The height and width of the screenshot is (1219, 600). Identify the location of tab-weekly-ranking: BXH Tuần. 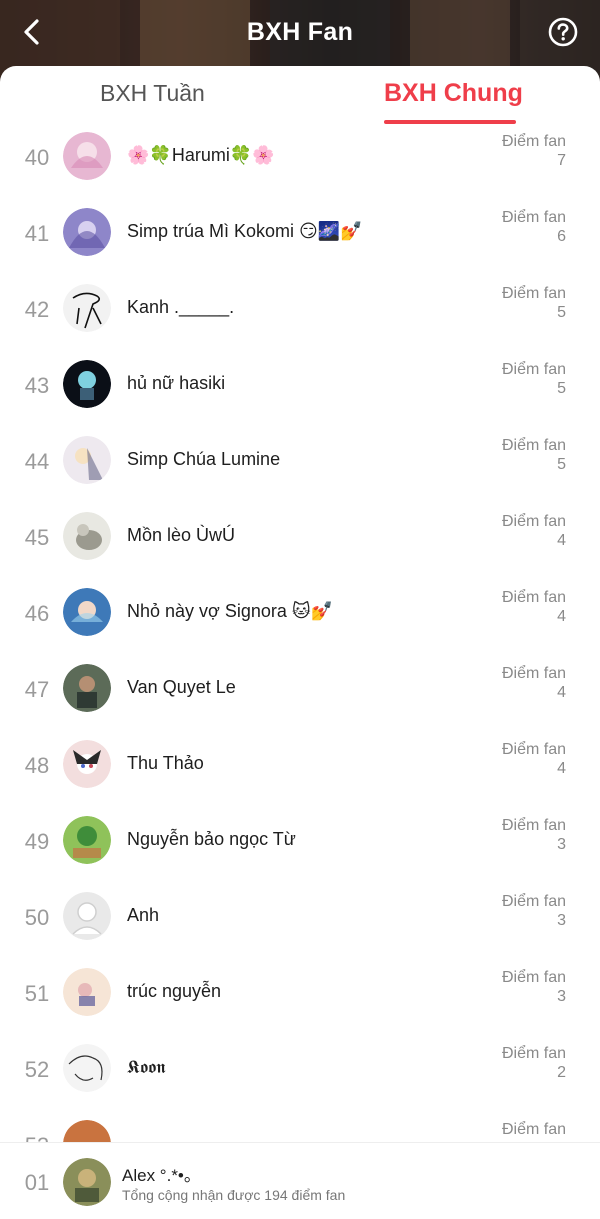
(152, 93).